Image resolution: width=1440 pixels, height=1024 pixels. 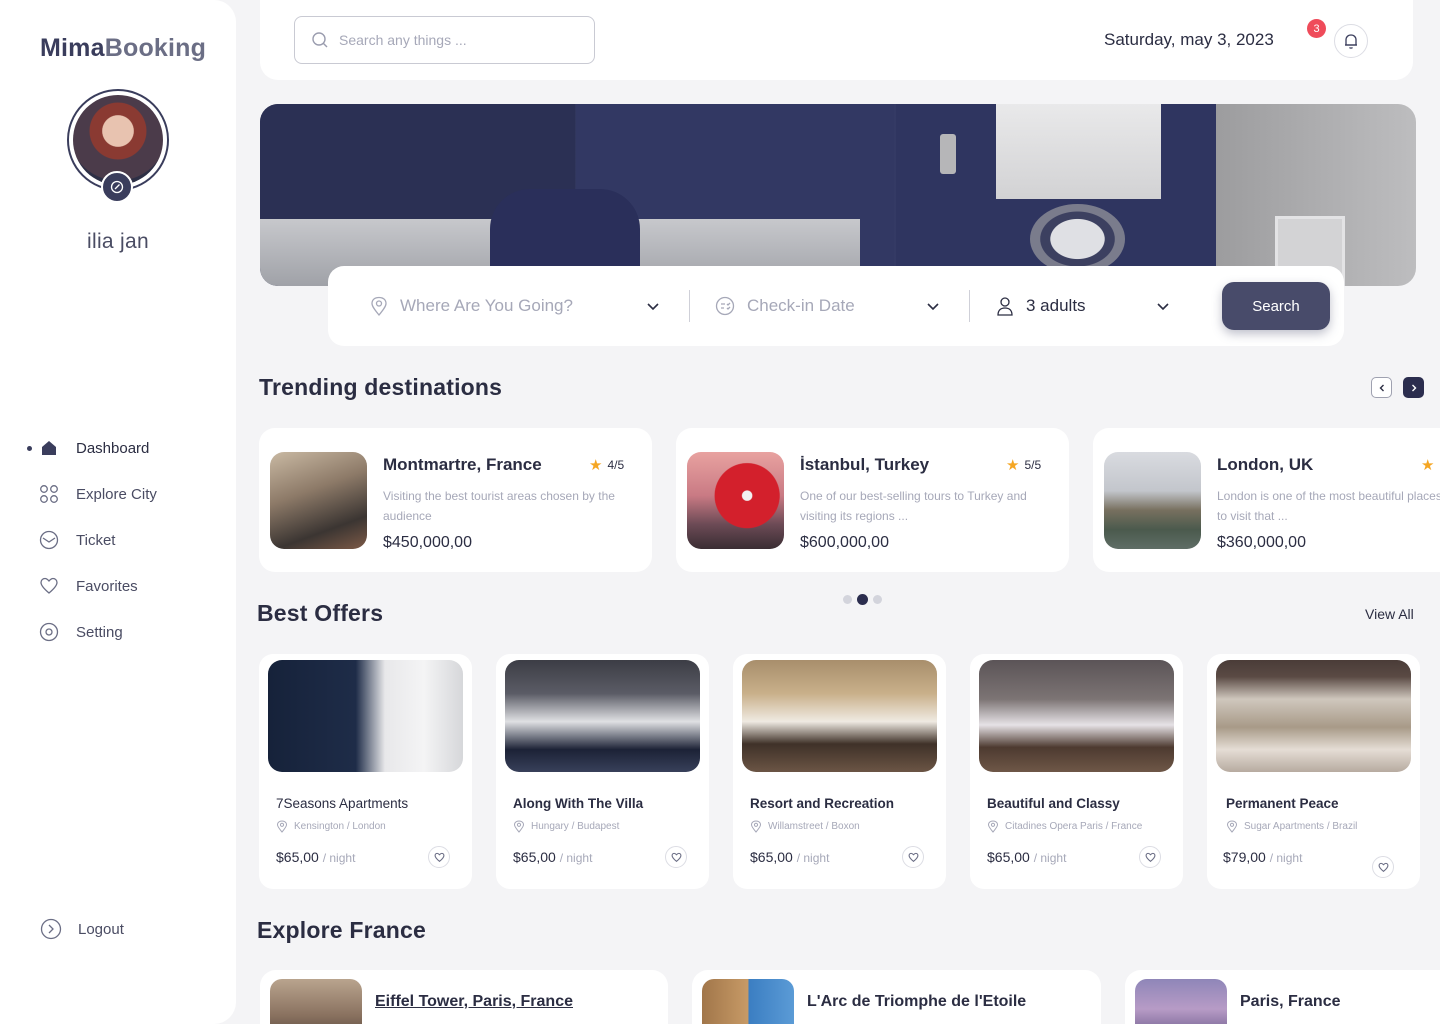 I want to click on sidebar-item-favorites: Favorites, so click(x=118, y=586).